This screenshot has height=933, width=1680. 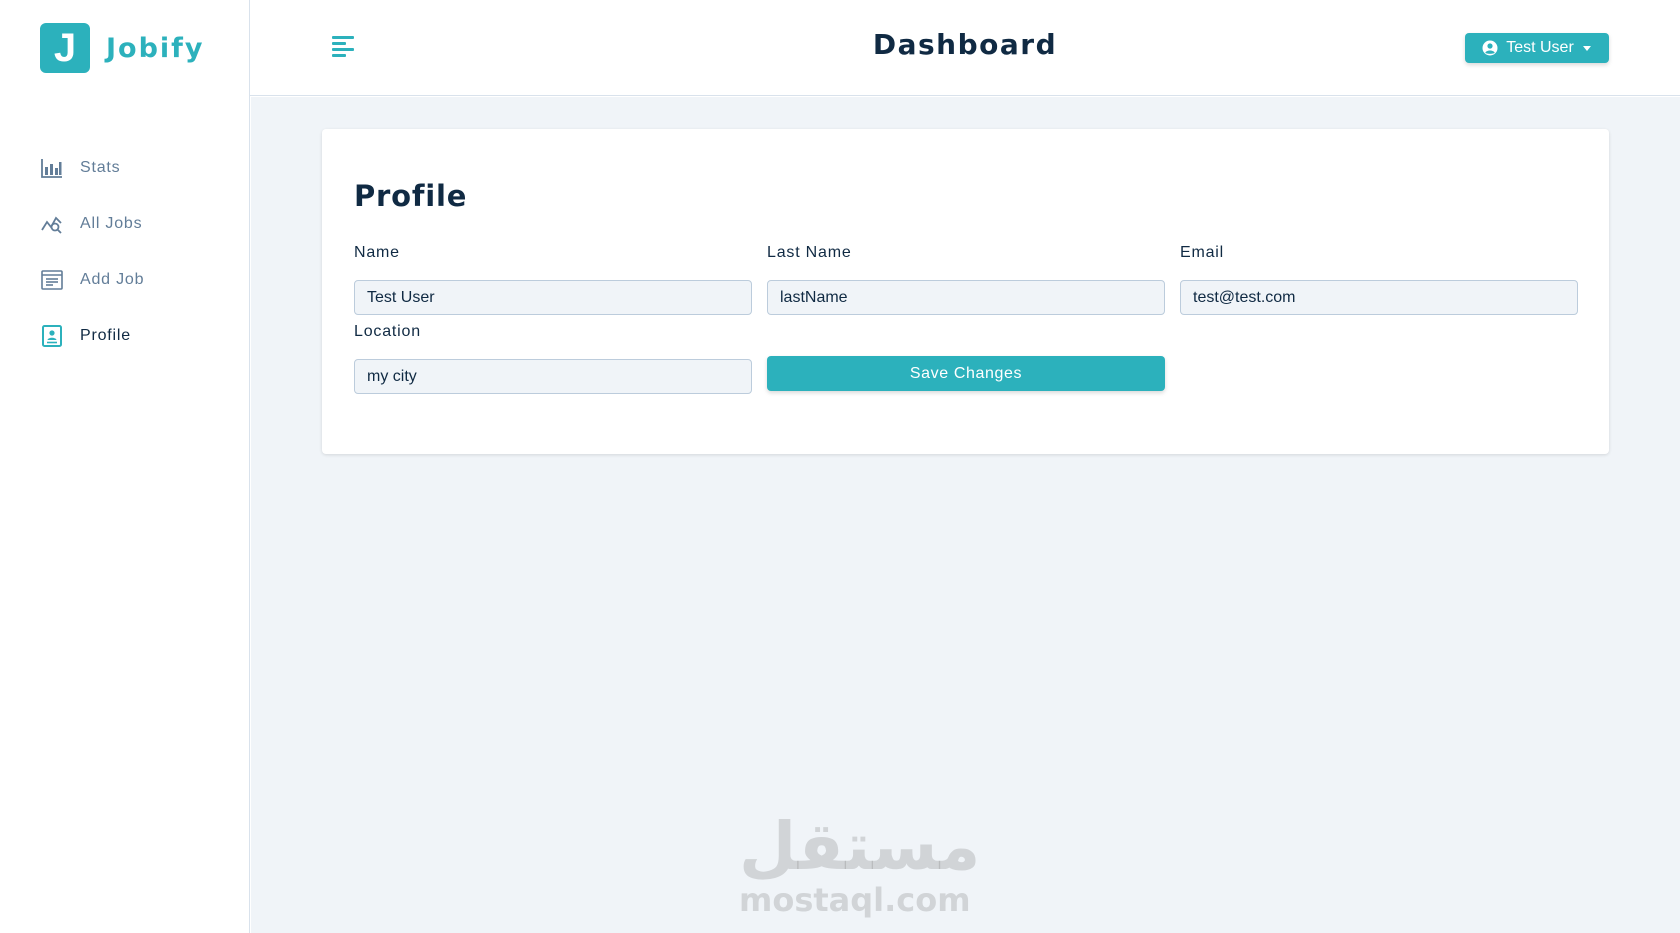 I want to click on watermark: مستقل mostaql.com, so click(x=860, y=863).